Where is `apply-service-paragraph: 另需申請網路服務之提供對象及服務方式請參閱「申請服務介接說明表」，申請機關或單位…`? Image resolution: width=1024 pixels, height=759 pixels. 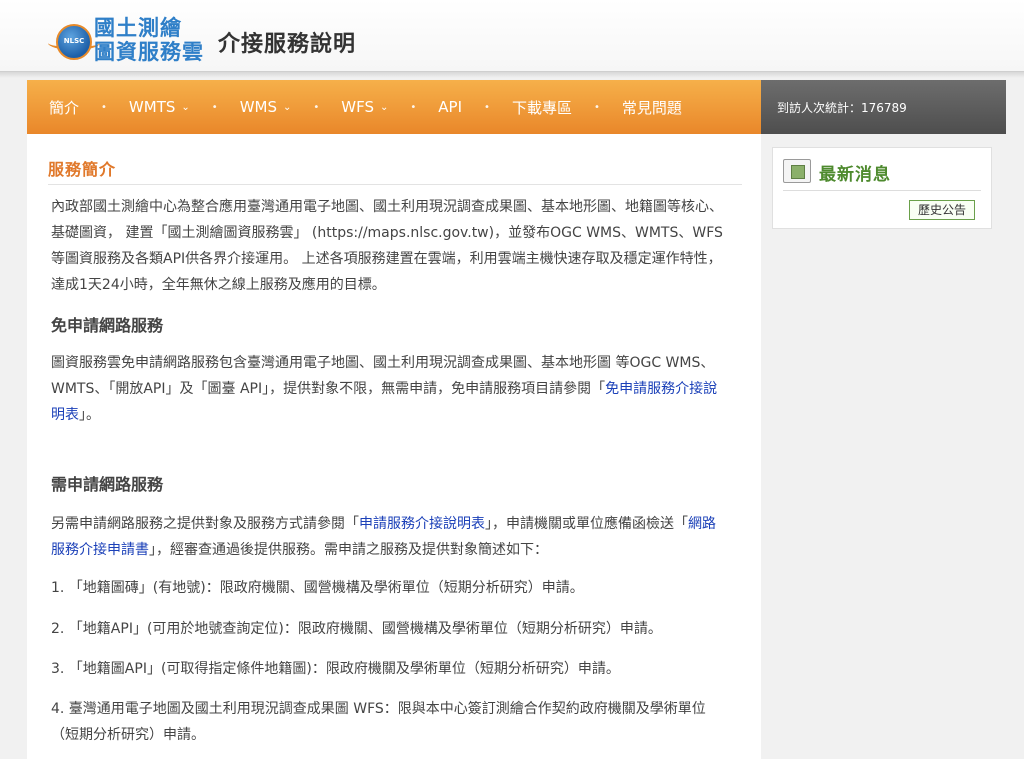
apply-service-paragraph: 另需申請網路服務之提供對象及服務方式請參閱「申請服務介接說明表」，申請機關或單位… is located at coordinates (389, 537).